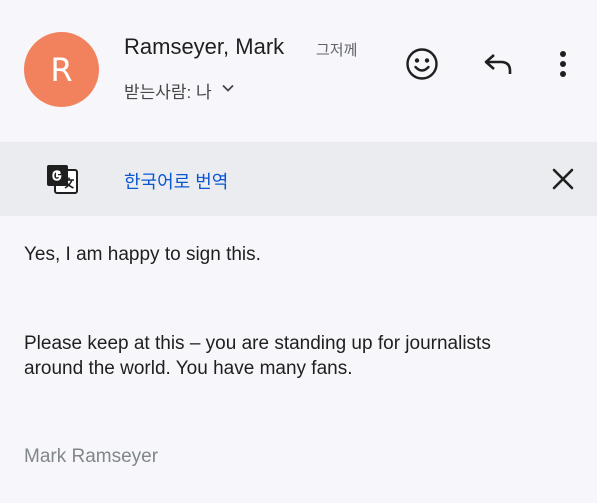  Describe the element at coordinates (422, 64) in the screenshot. I see `smiley-icon` at that location.